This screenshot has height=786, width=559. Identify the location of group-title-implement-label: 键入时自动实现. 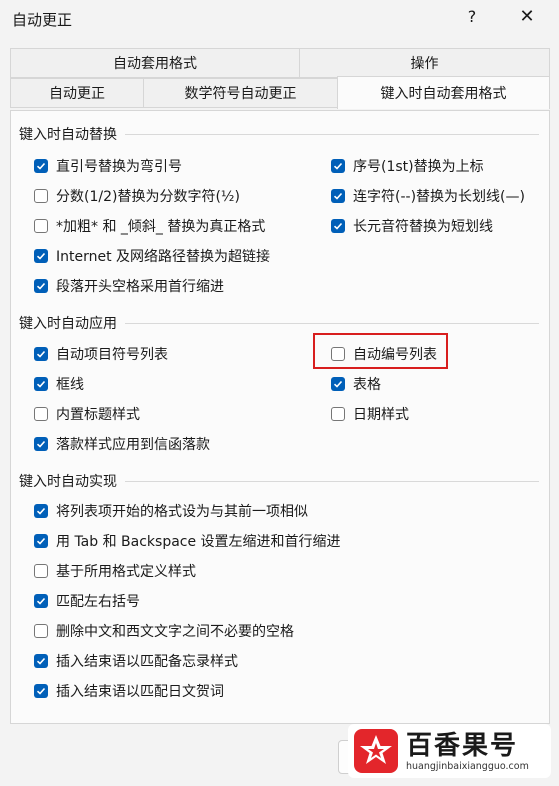
(68, 482).